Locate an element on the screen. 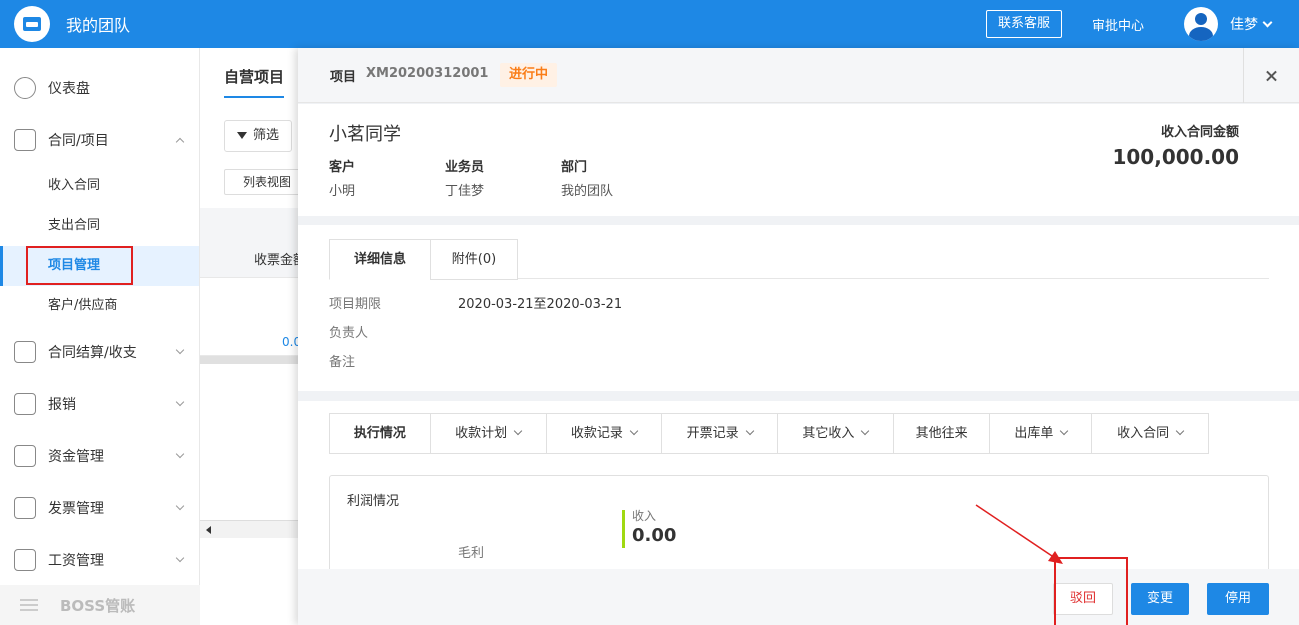 Image resolution: width=1299 pixels, height=625 pixels. tab-label: 收款记录 is located at coordinates (596, 433).